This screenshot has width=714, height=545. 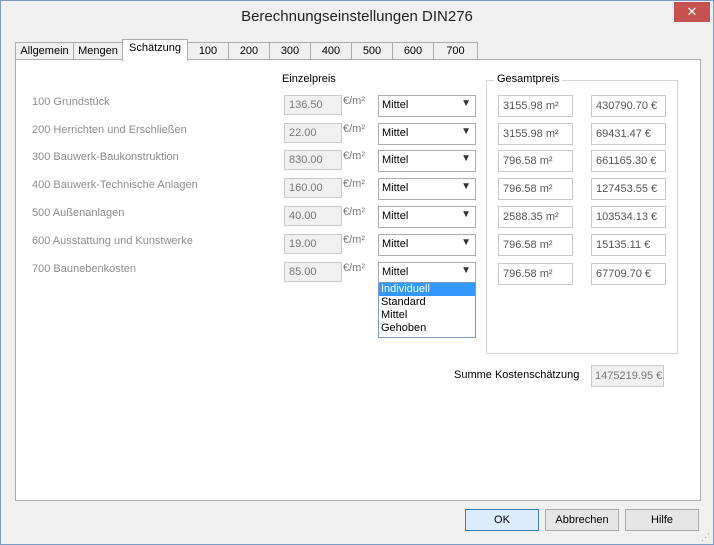 I want to click on title-bar: Berechnungseinstellungen DIN276 ✕, so click(x=357, y=17).